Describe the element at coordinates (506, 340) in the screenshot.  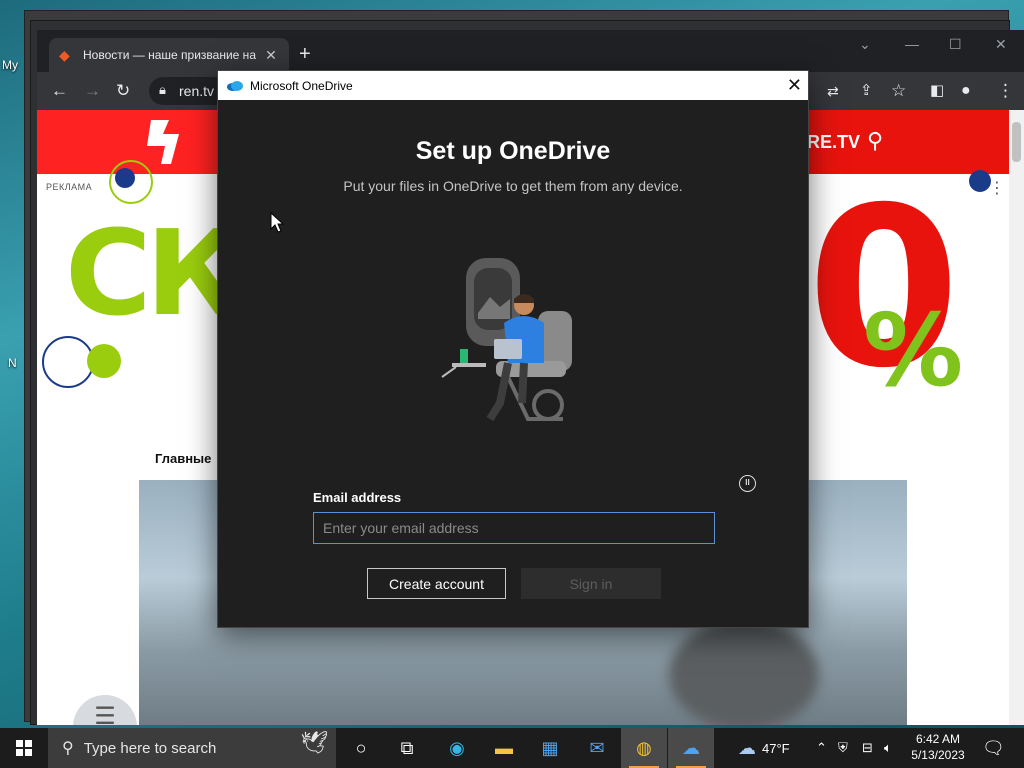
I see `traveler-illustration` at that location.